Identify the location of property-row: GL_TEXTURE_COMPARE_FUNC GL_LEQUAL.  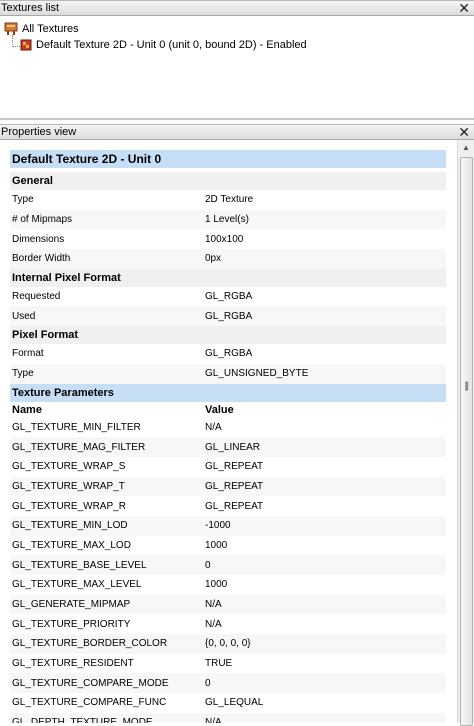
(228, 703).